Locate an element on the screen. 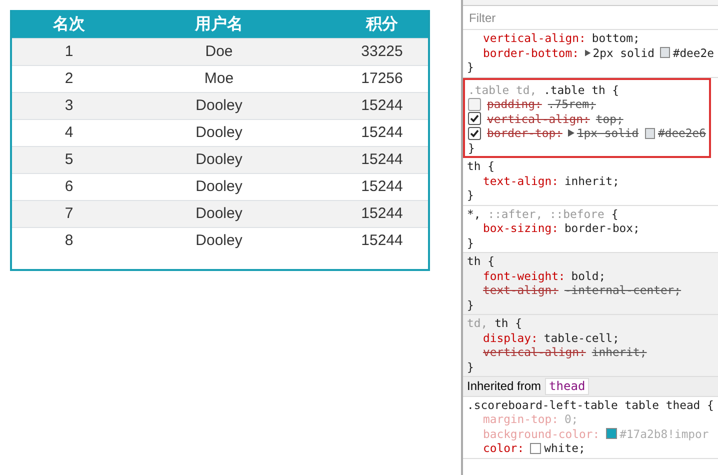  property-value: .75rem; is located at coordinates (572, 104).